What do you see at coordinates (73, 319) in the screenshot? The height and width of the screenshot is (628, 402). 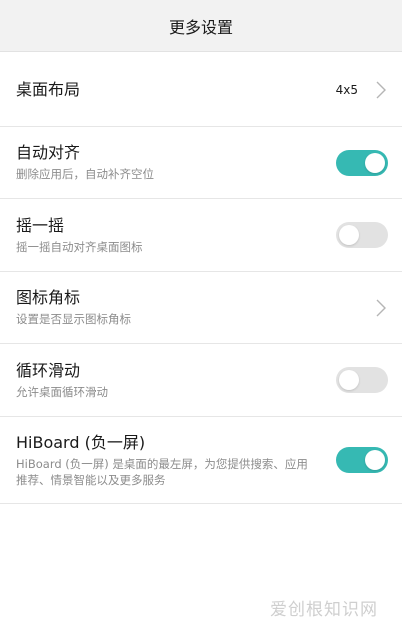 I see `setting-subtitle: 设置是否显示图标角标` at bounding box center [73, 319].